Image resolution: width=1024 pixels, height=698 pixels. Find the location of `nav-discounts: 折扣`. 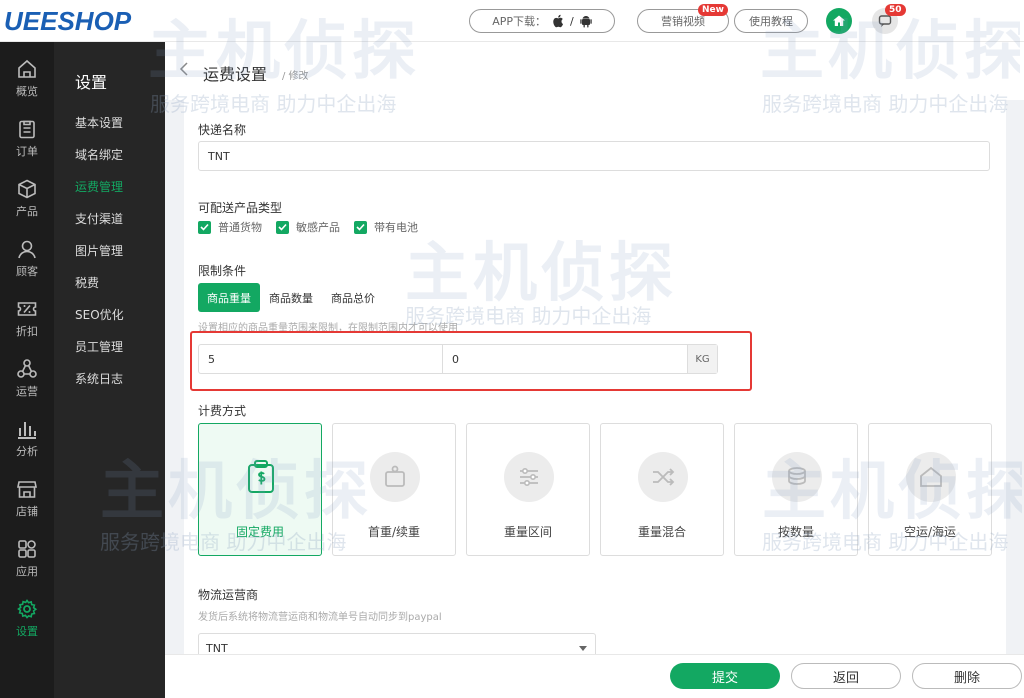

nav-discounts: 折扣 is located at coordinates (27, 312).